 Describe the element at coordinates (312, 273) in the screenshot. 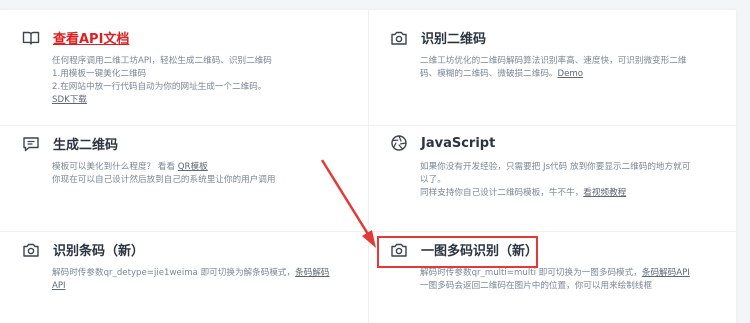

I see `barcode-decode-link: 条码解码` at that location.